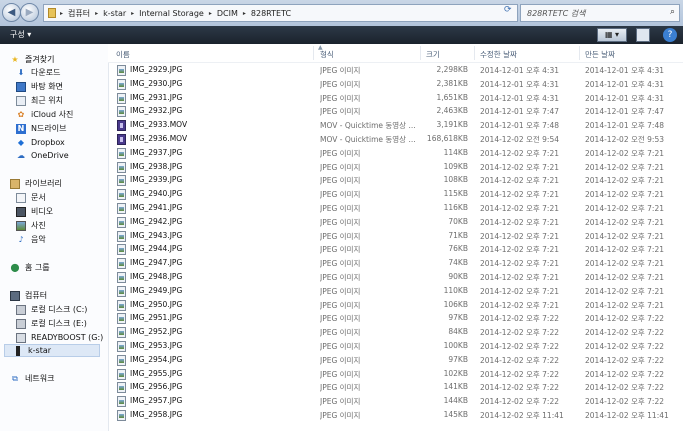  Describe the element at coordinates (30, 239) in the screenshot. I see `nav-item-music: ♪ 음악` at that location.